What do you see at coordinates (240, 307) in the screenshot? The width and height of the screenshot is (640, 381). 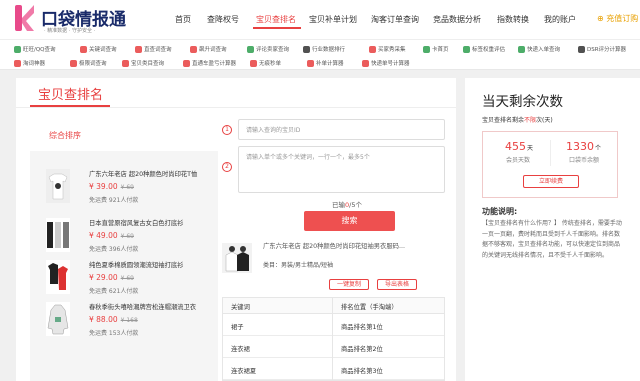 I see `col-header-keyword: 关键词` at bounding box center [240, 307].